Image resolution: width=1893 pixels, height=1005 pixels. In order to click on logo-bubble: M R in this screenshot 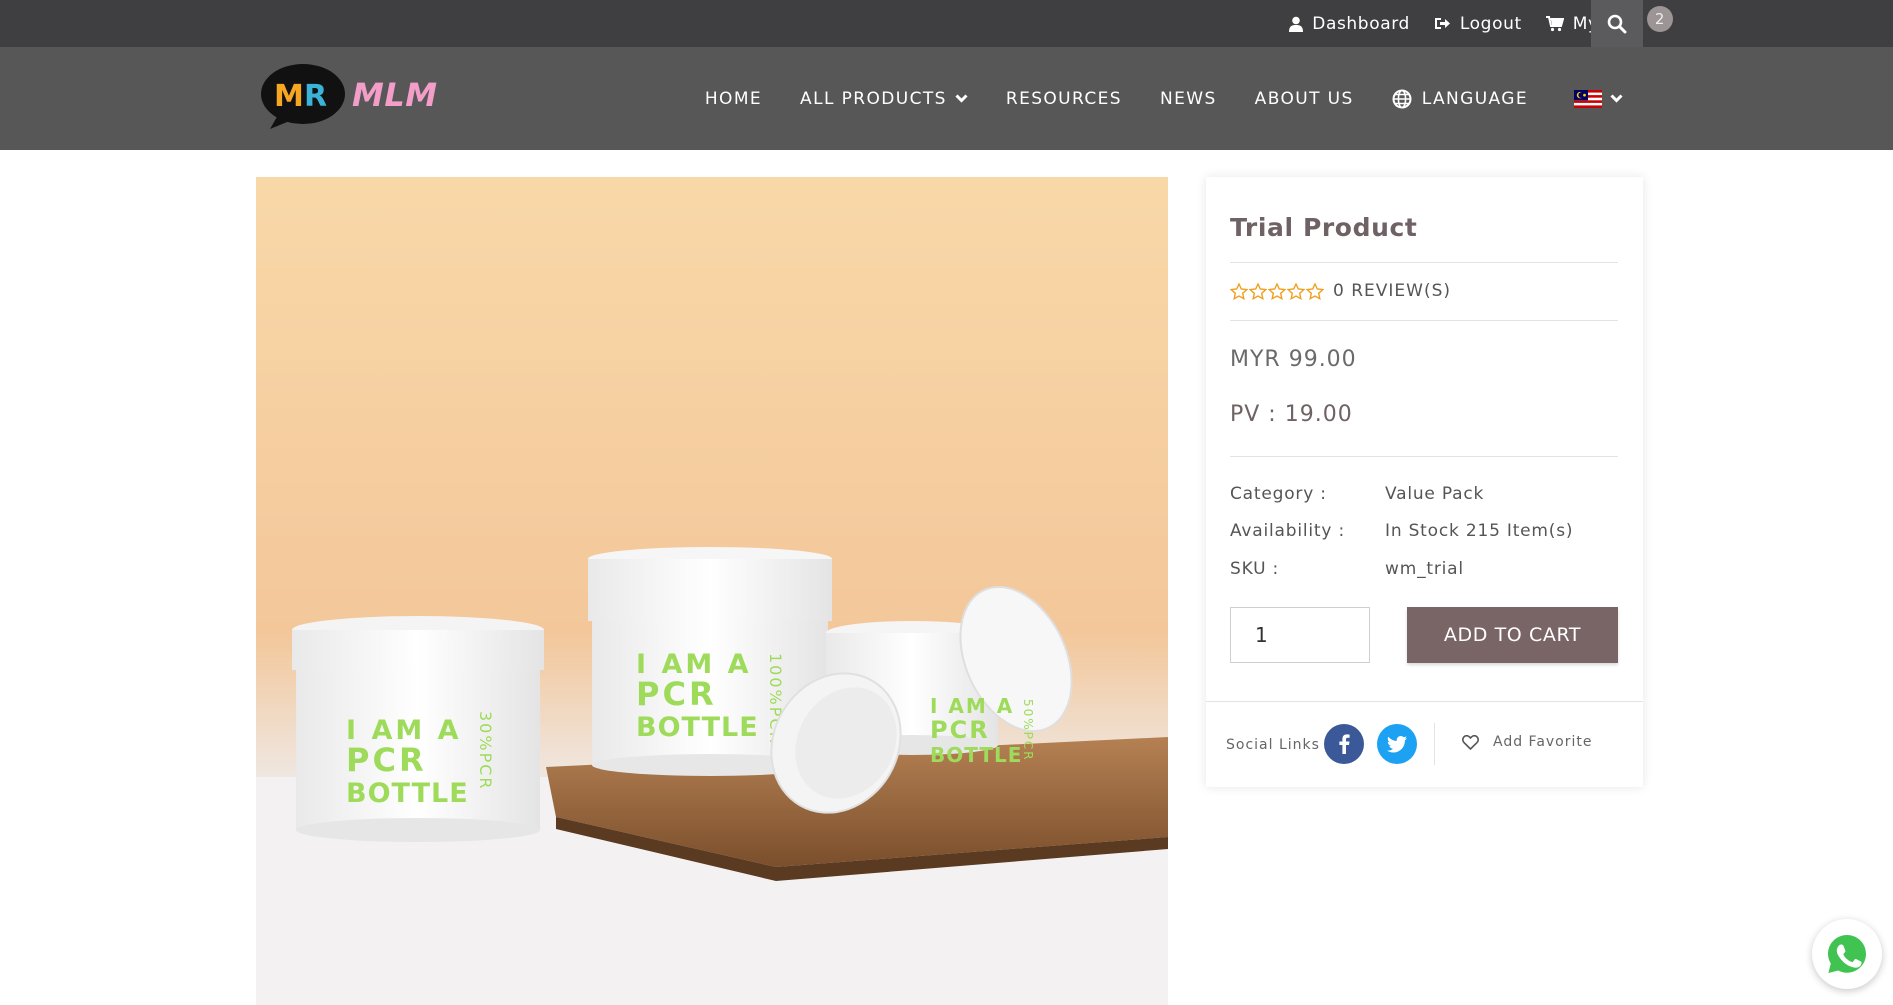, I will do `click(303, 96)`.